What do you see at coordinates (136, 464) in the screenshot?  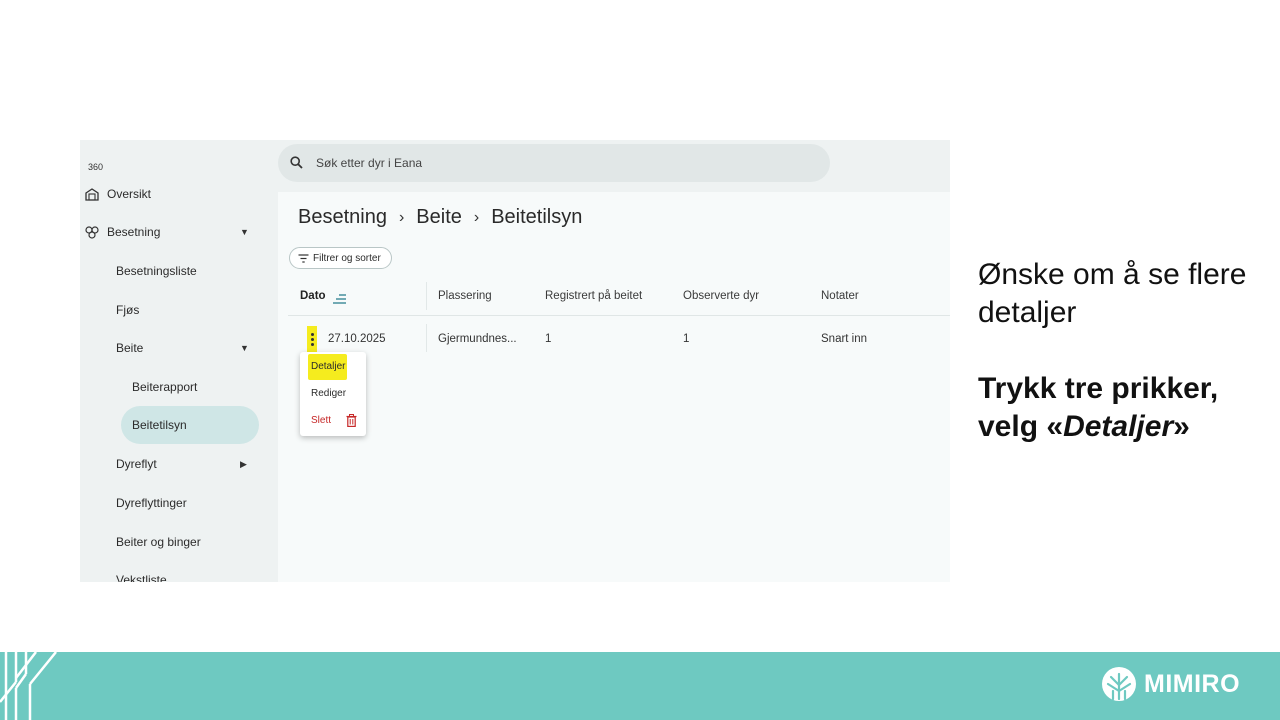 I see `sidebar-item-label: Dyreflyt` at bounding box center [136, 464].